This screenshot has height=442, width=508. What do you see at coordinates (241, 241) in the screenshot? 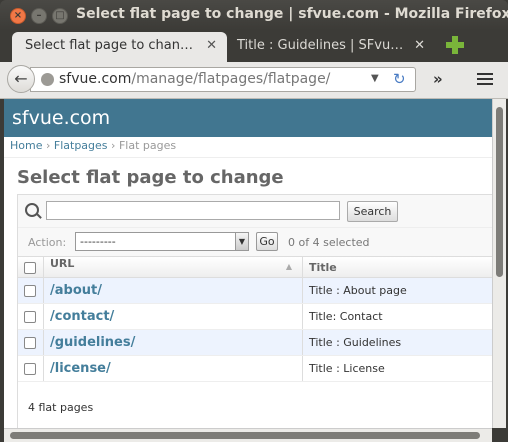
I see `chevron-down-icon: ▼` at bounding box center [241, 241].